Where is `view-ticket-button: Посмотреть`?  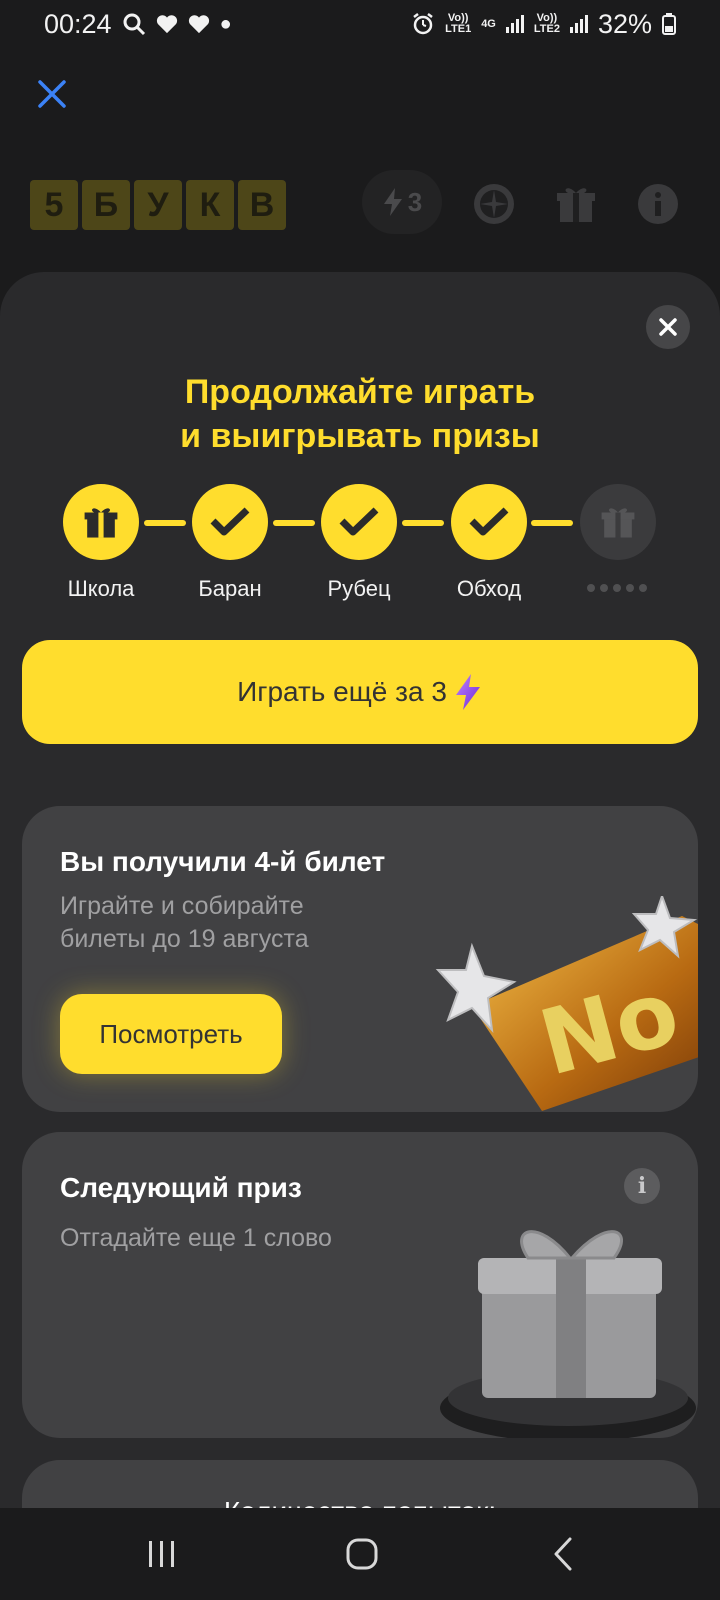
view-ticket-button: Посмотреть is located at coordinates (171, 1034).